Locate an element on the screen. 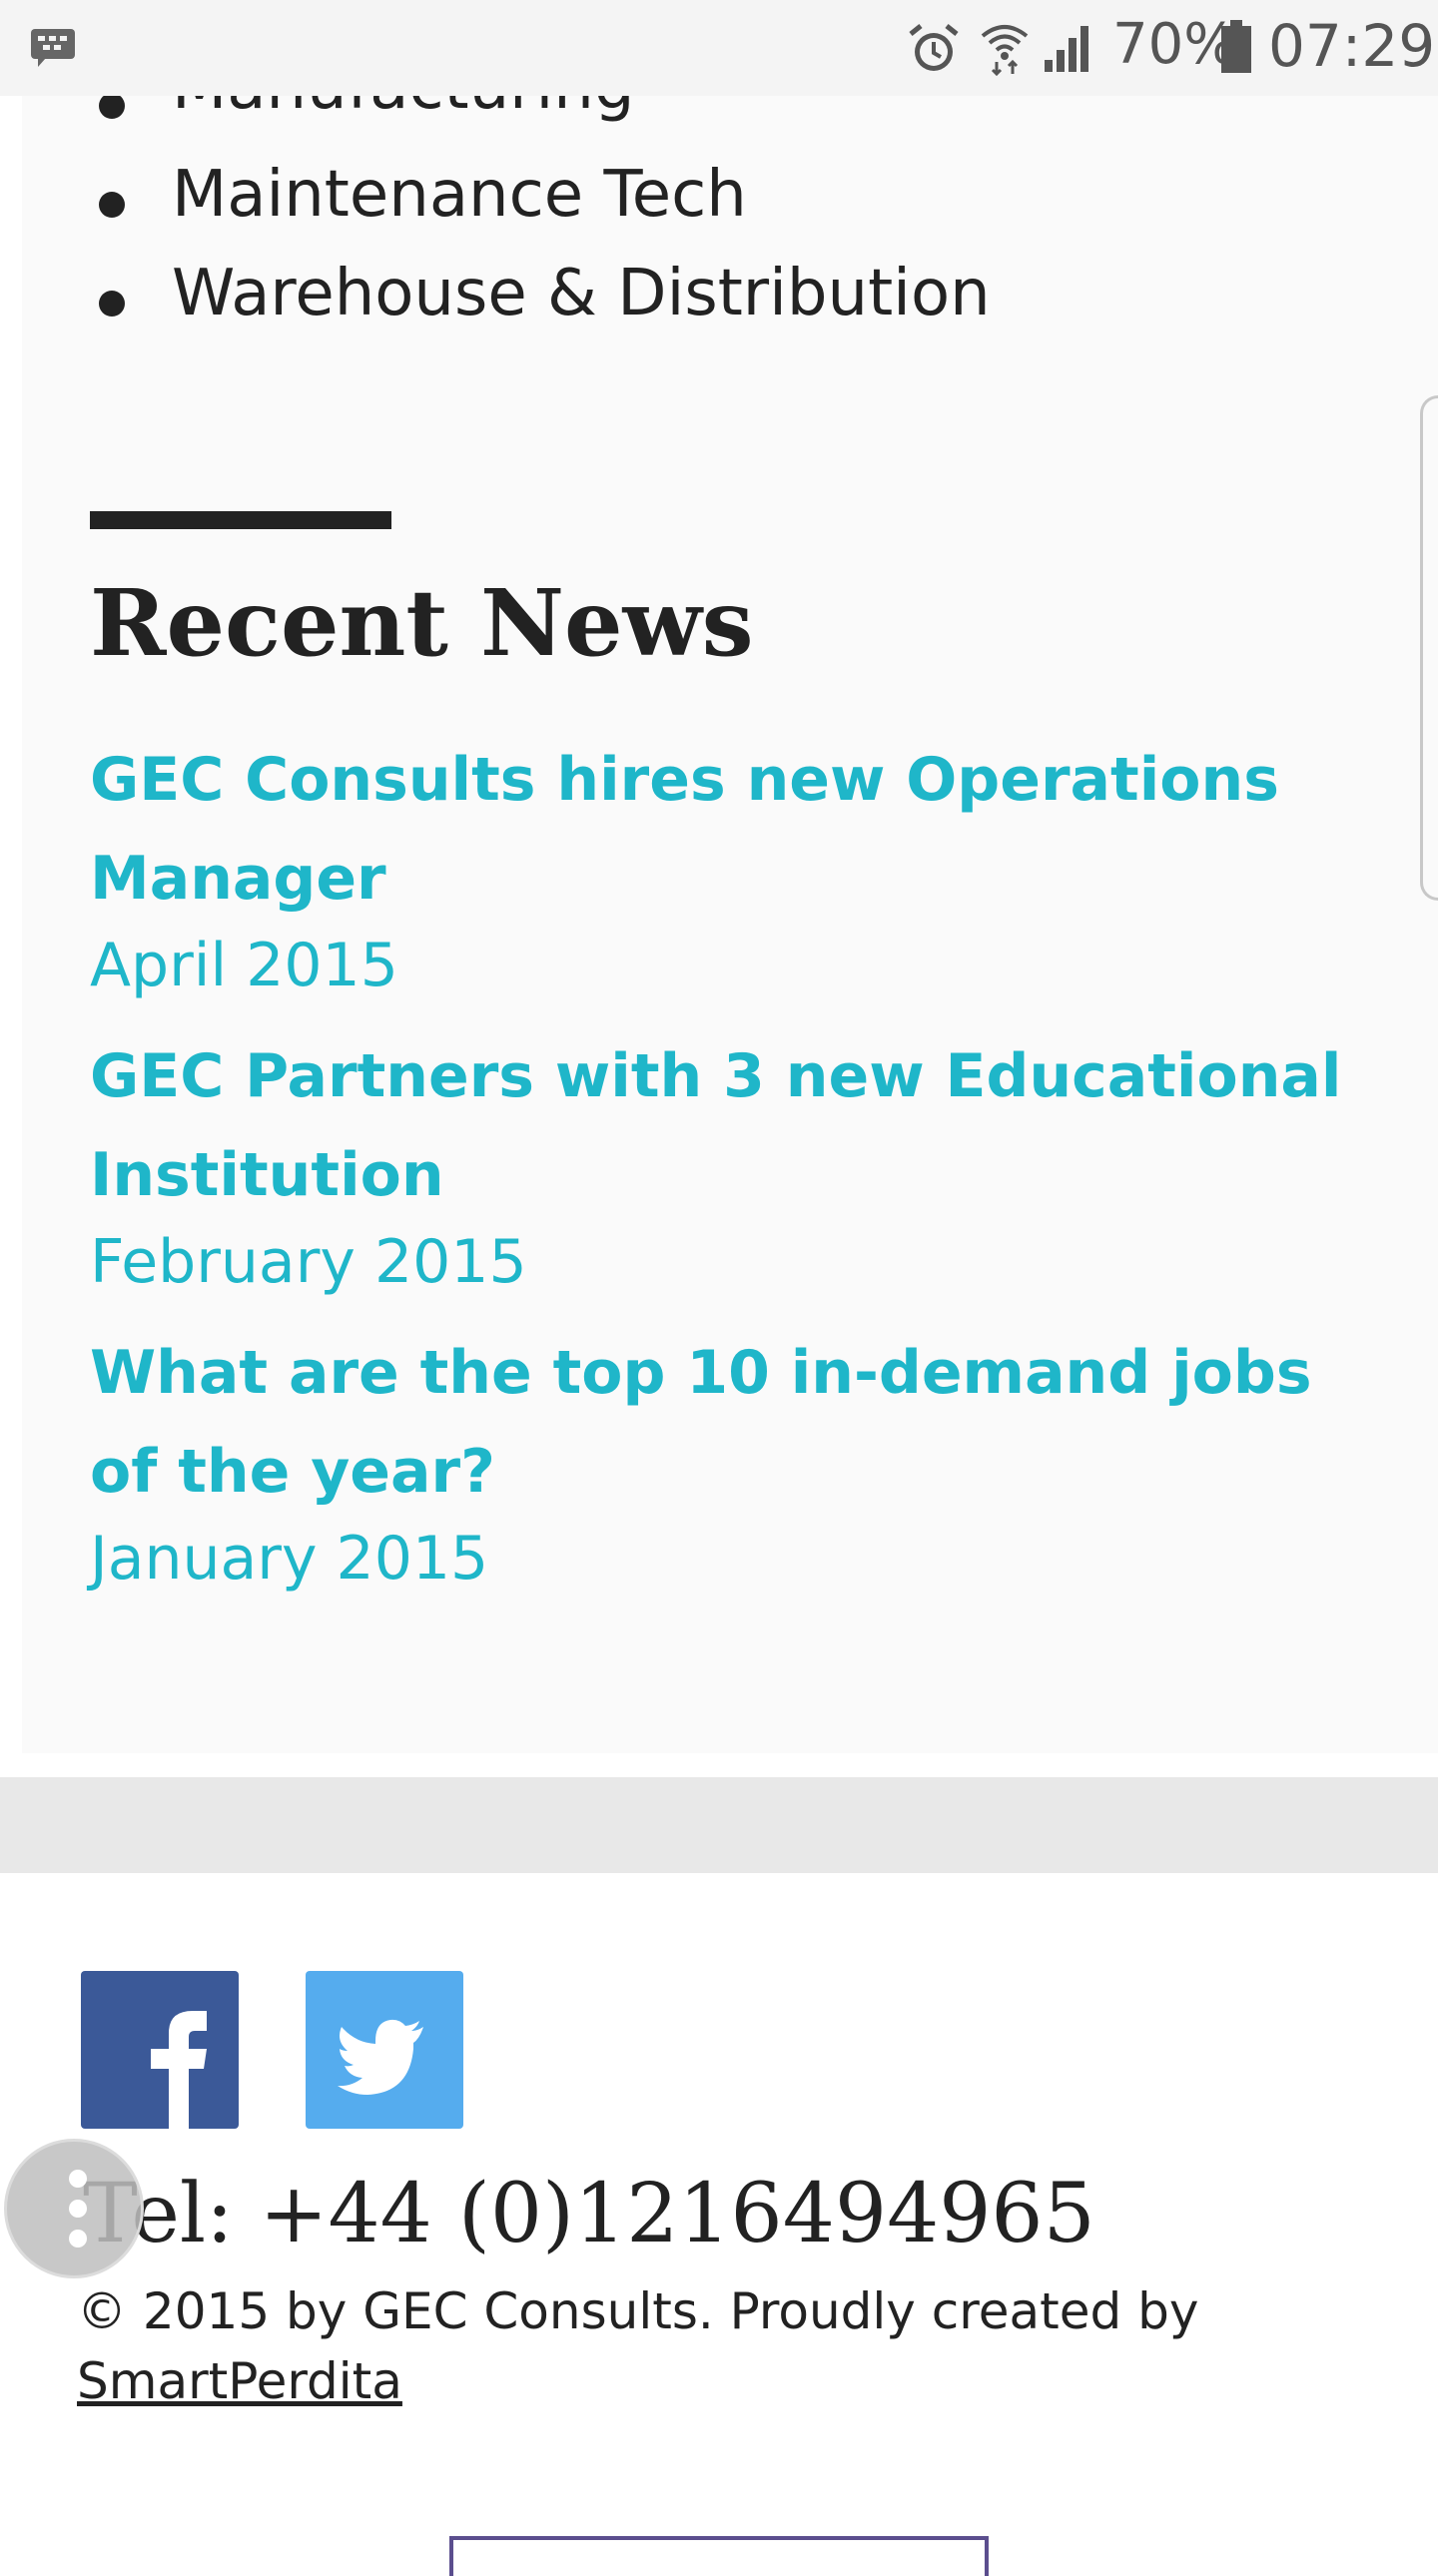  telephone-number: Tel: +44 (0)1216494965 is located at coordinates (589, 2214).